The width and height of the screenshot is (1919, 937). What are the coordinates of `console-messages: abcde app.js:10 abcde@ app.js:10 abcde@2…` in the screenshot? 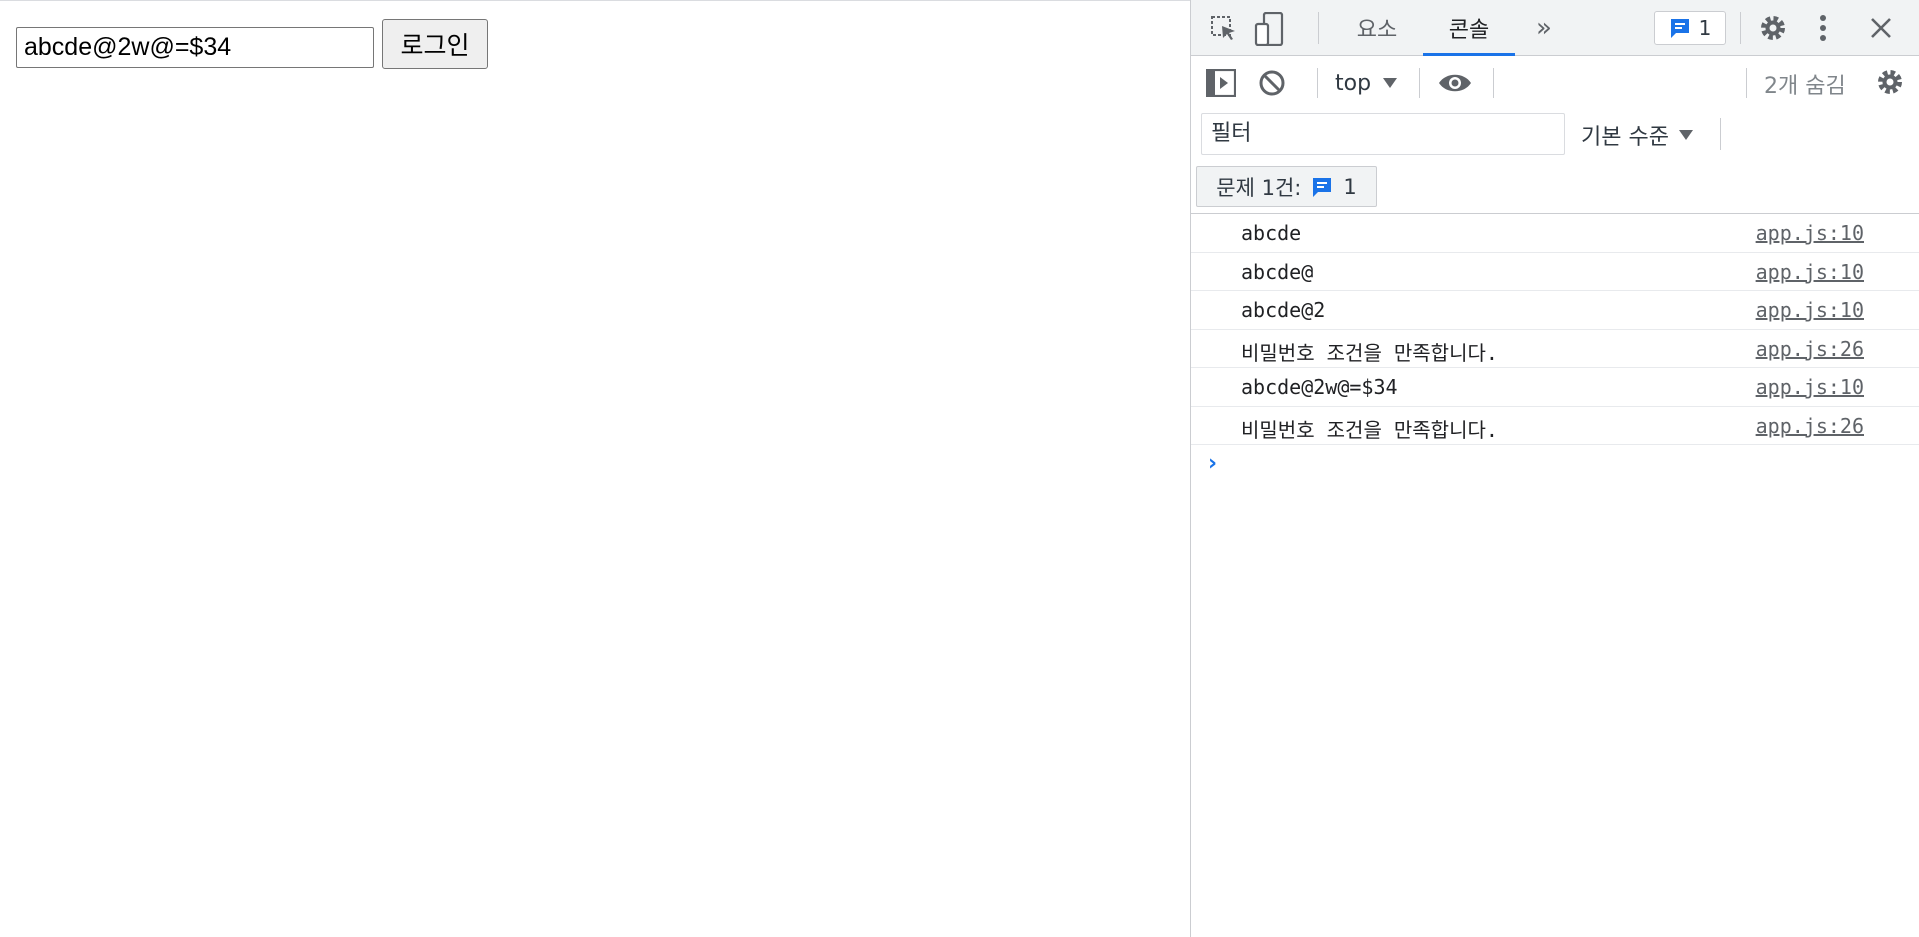 It's located at (1555, 329).